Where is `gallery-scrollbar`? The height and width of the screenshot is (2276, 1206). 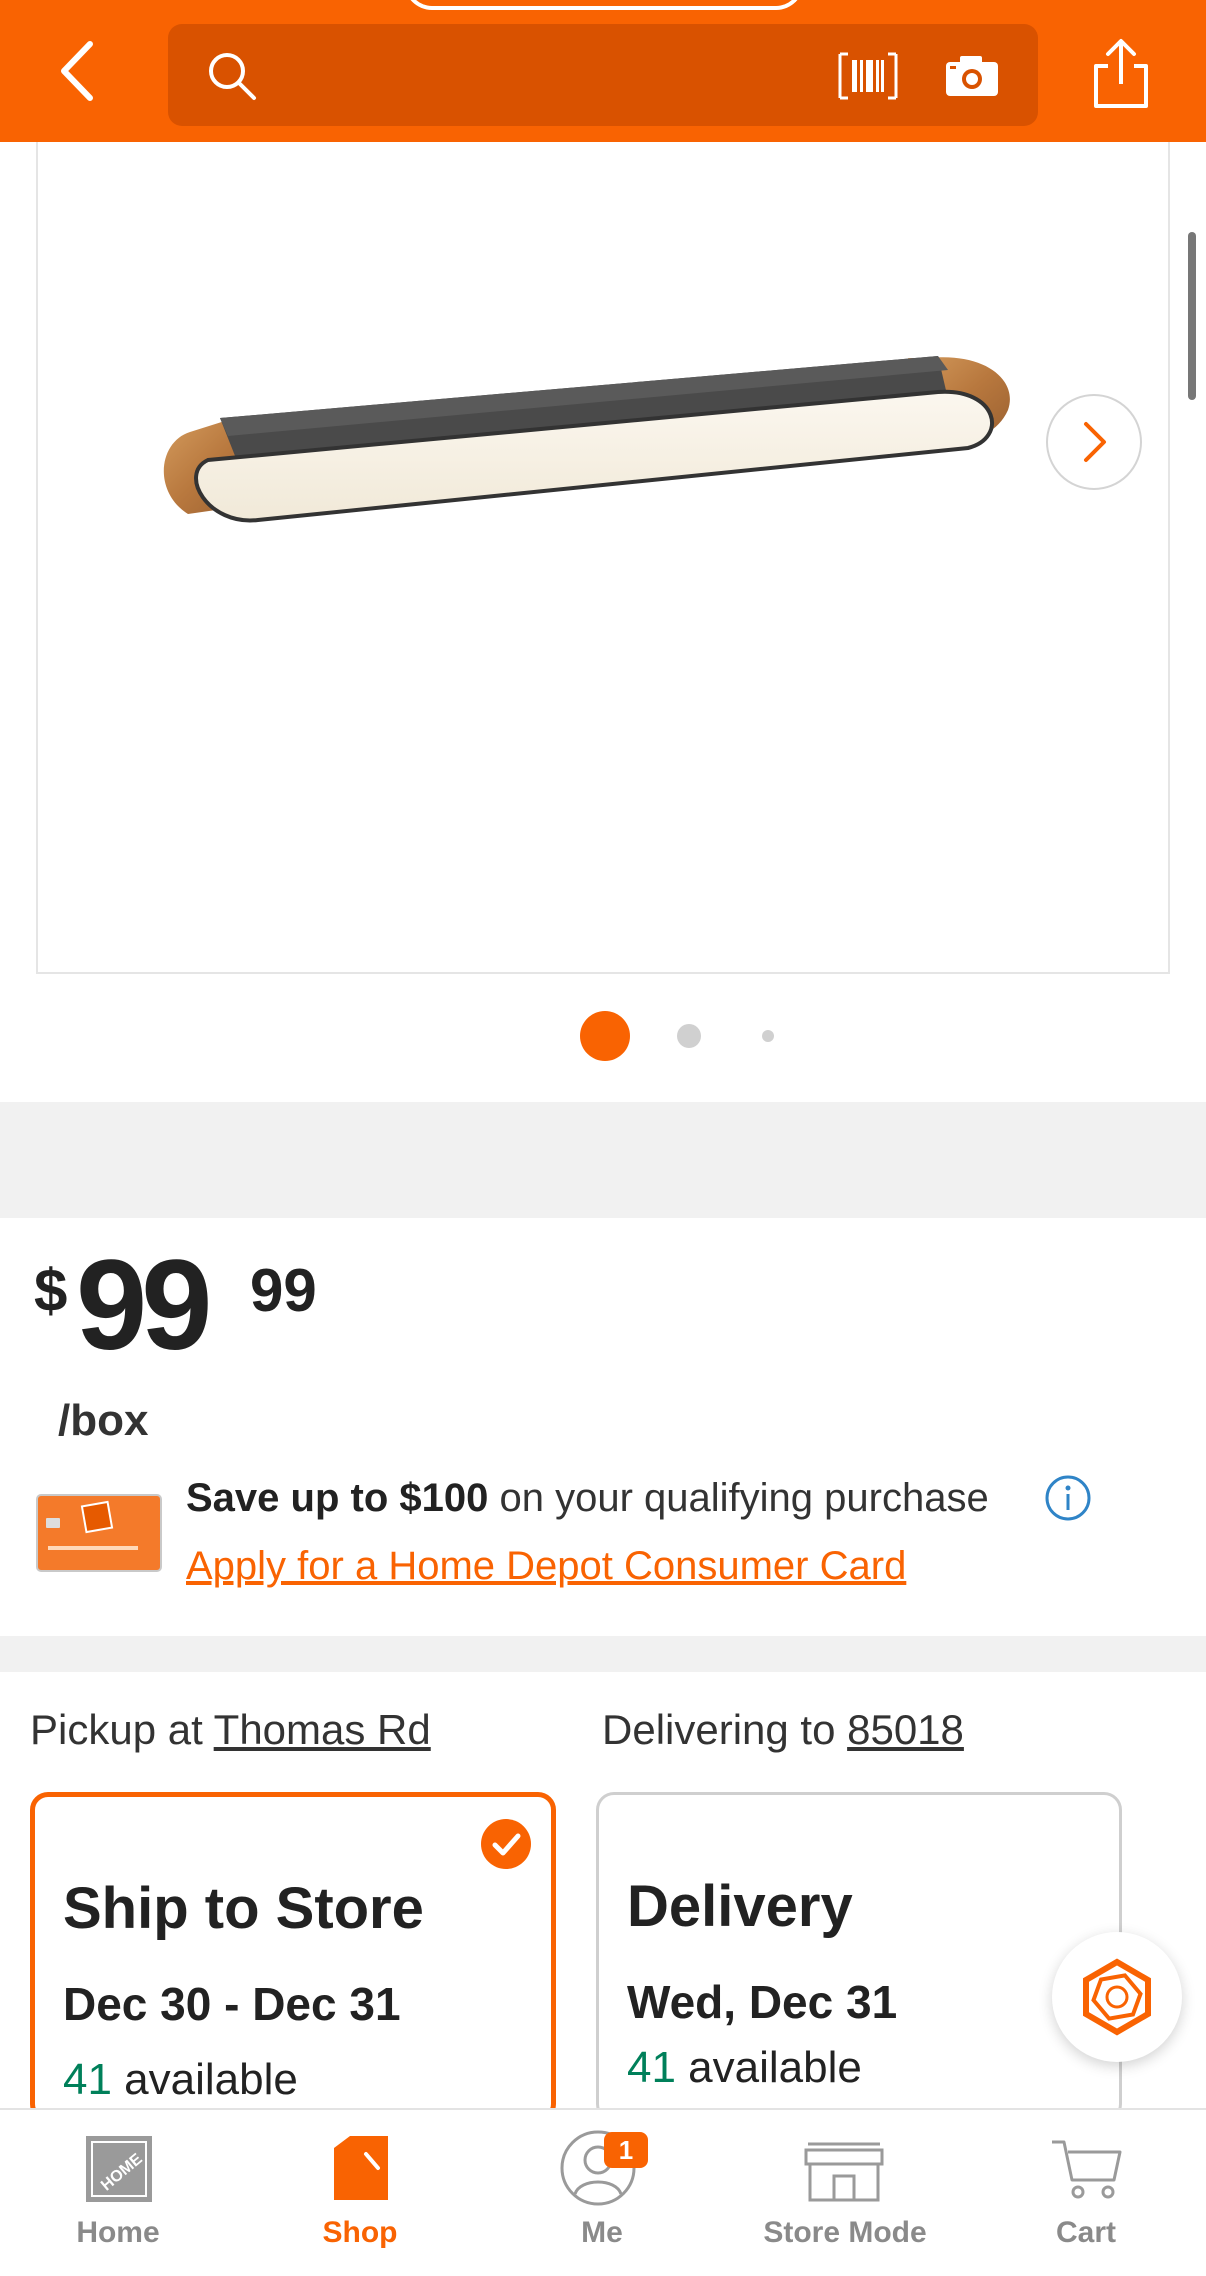
gallery-scrollbar is located at coordinates (1192, 316).